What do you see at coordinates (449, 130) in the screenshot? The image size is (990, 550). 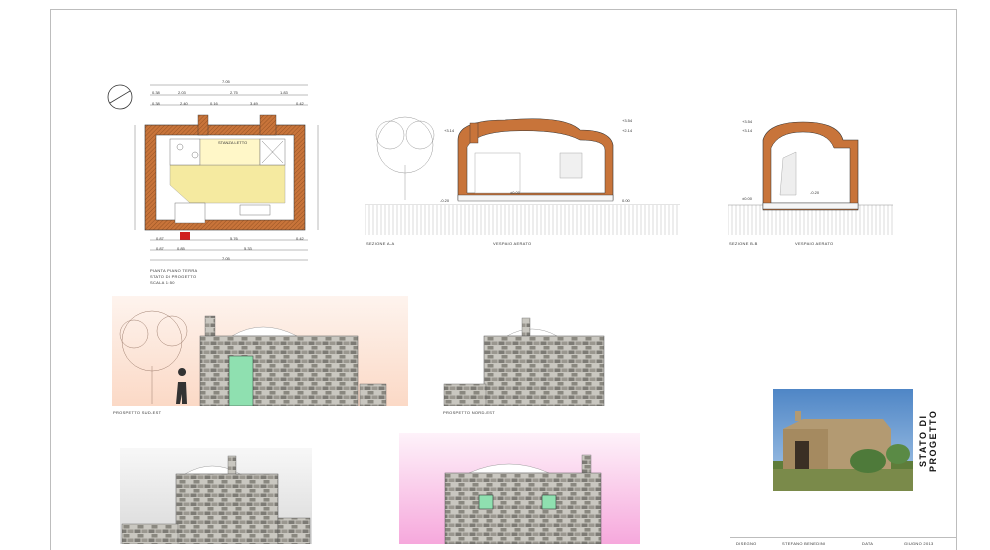 I see `sec-aa-level-2: +3.14` at bounding box center [449, 130].